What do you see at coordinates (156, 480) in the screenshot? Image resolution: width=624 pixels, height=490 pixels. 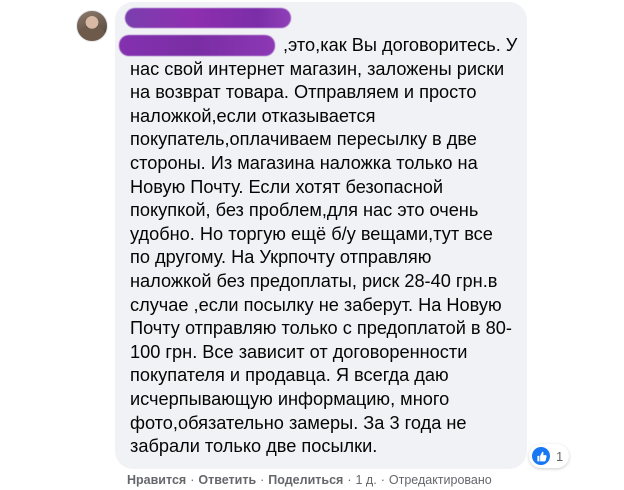 I see `like-button: Нравится` at bounding box center [156, 480].